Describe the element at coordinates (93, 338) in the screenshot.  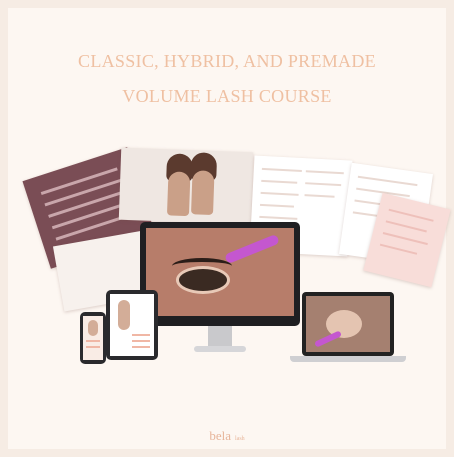
I see `phone-screen` at that location.